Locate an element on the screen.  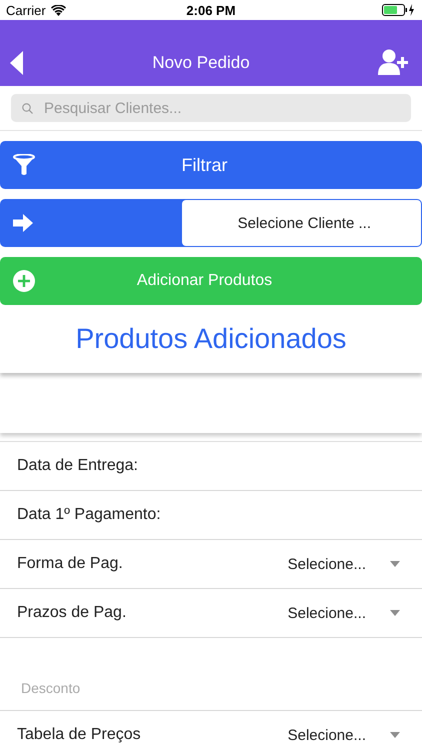
section-title: Produtos Adicionados is located at coordinates (211, 339).